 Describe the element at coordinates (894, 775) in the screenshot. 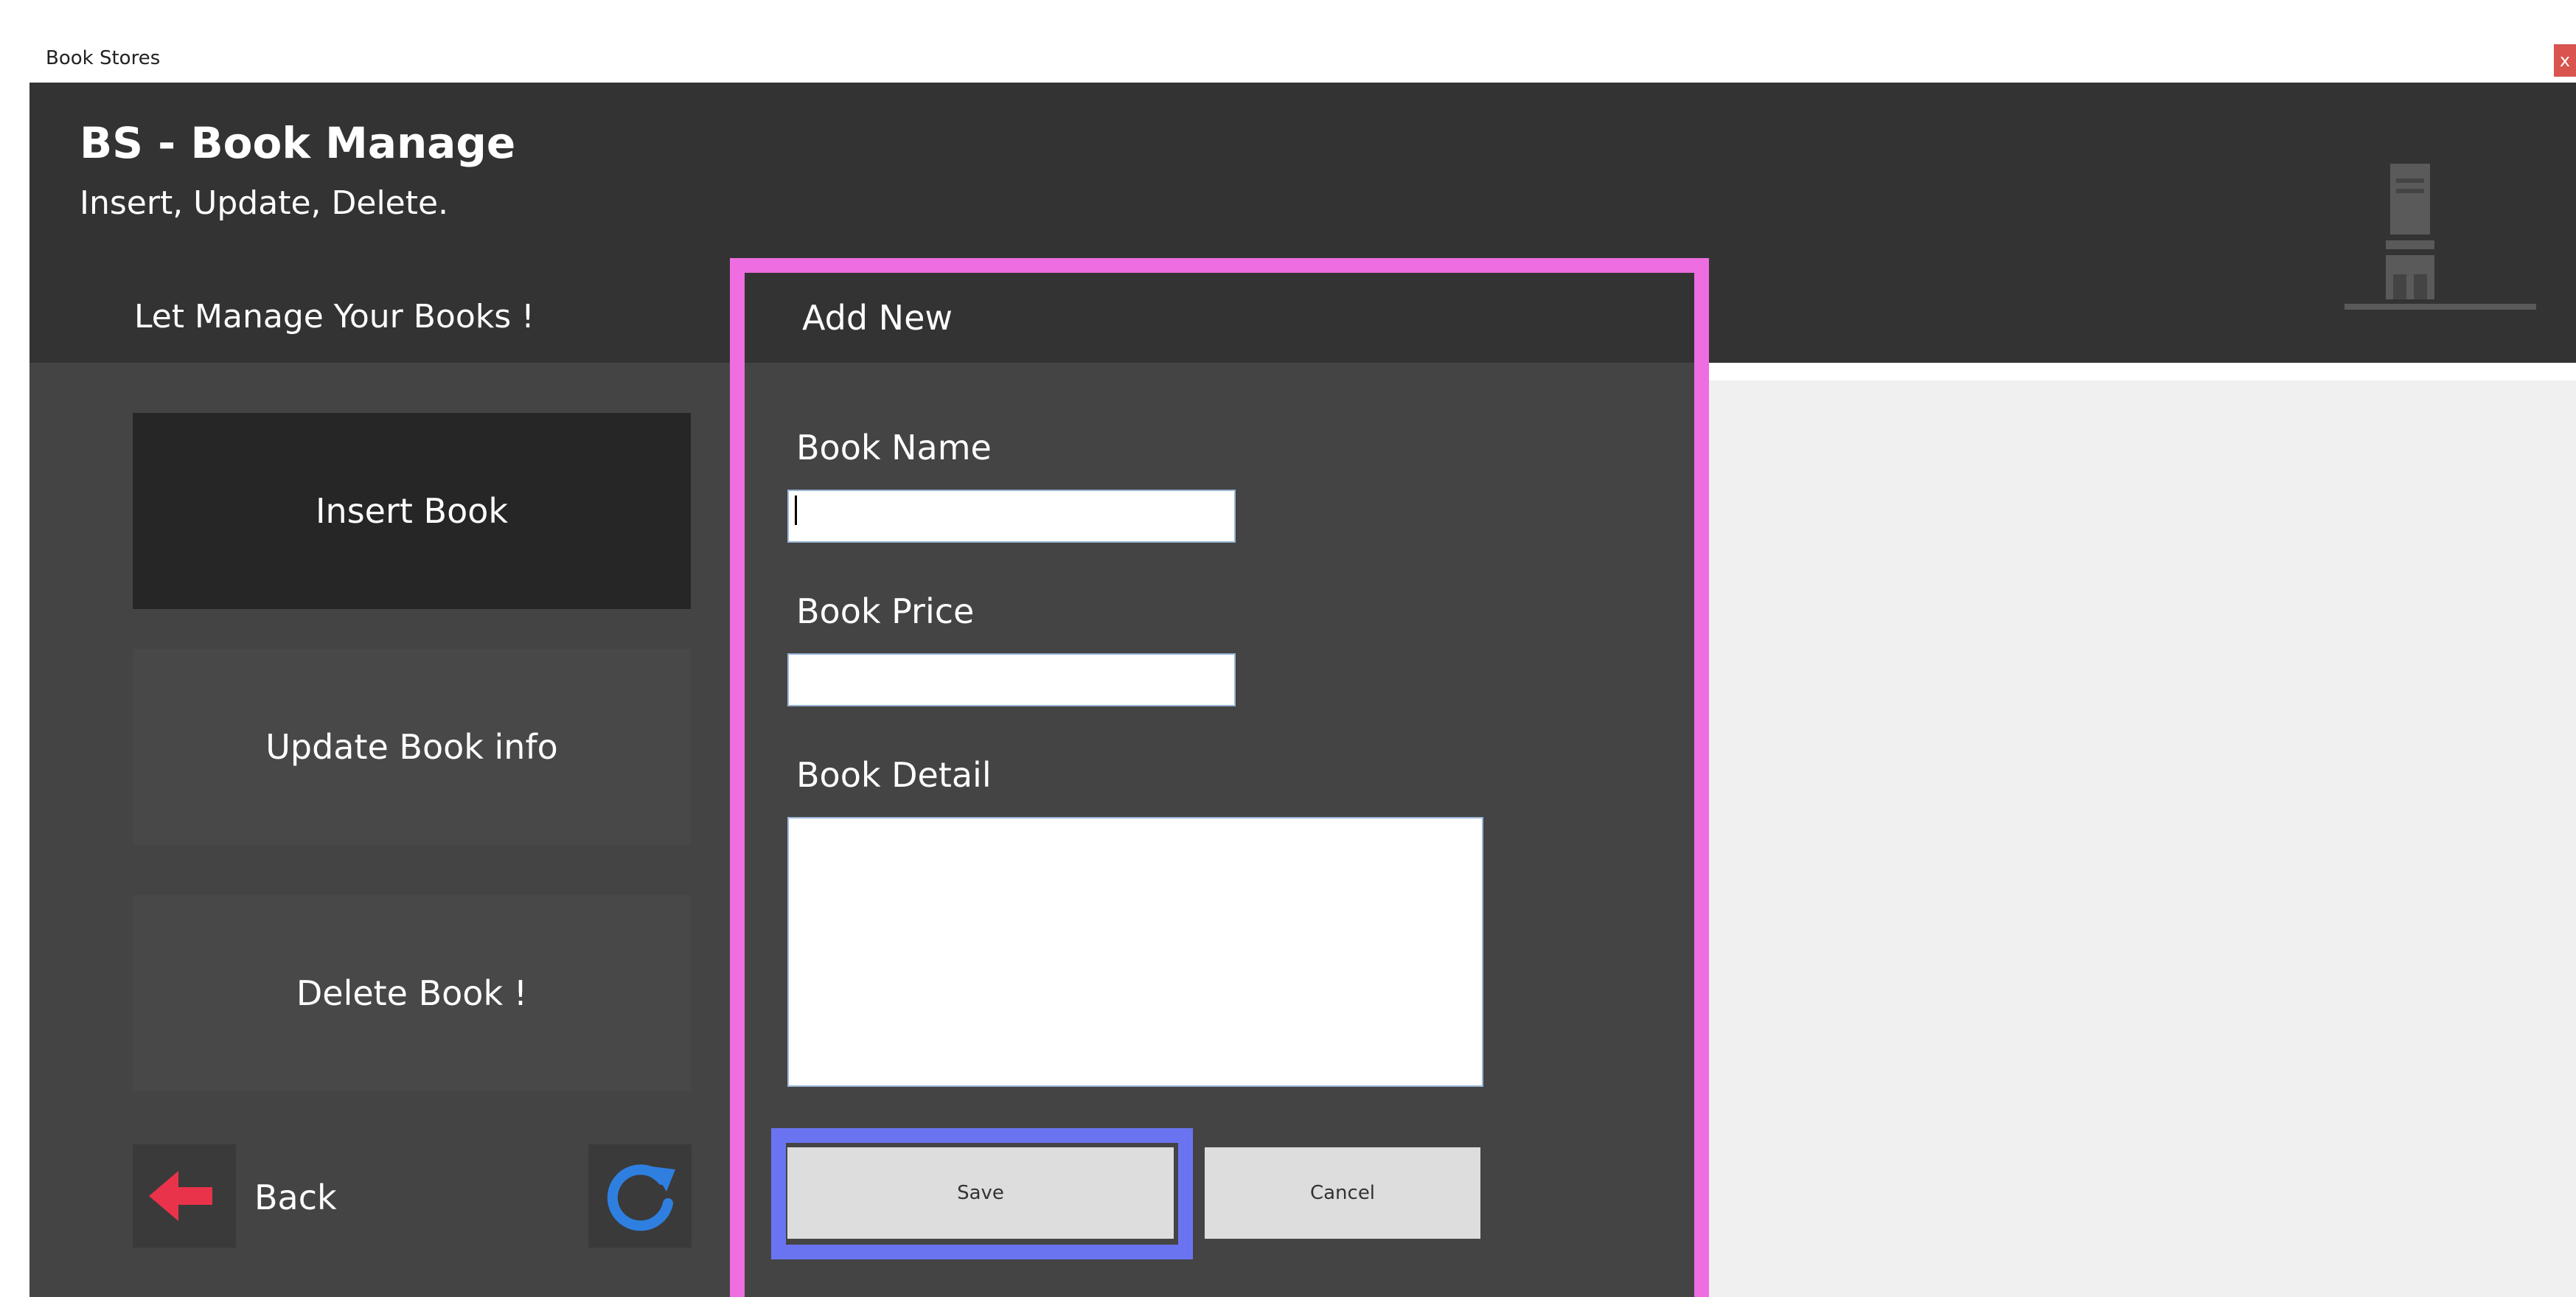

I see `book-detail-label: Book Detail` at that location.